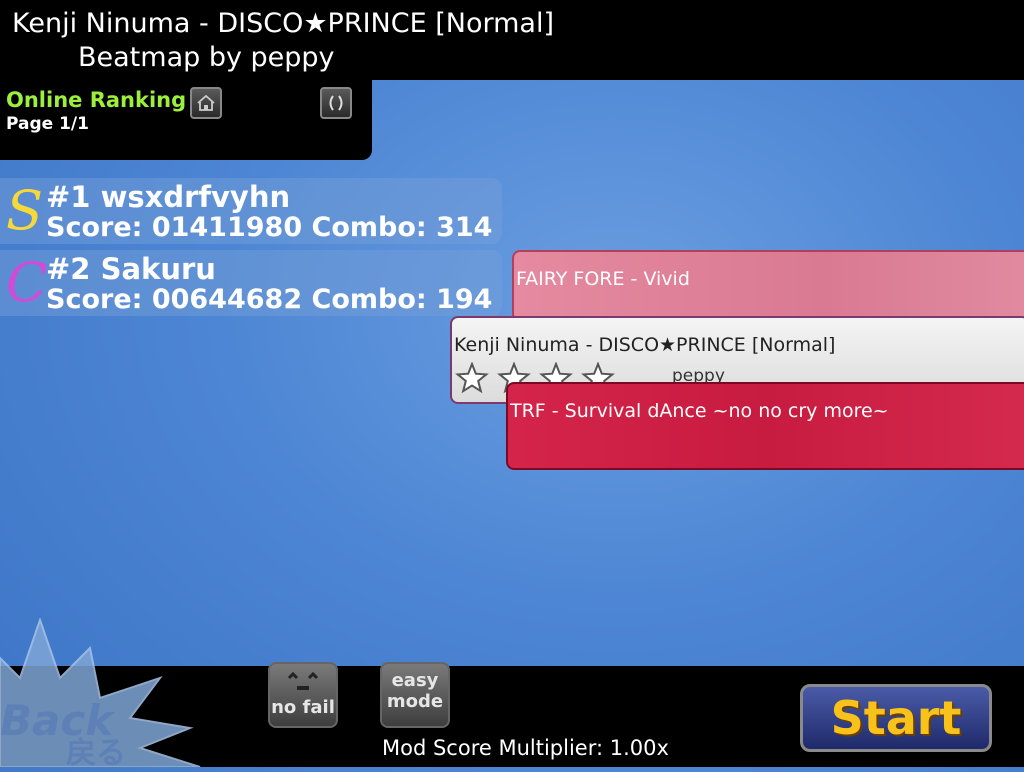 Image resolution: width=1024 pixels, height=772 pixels. I want to click on mode-label: mode, so click(415, 701).